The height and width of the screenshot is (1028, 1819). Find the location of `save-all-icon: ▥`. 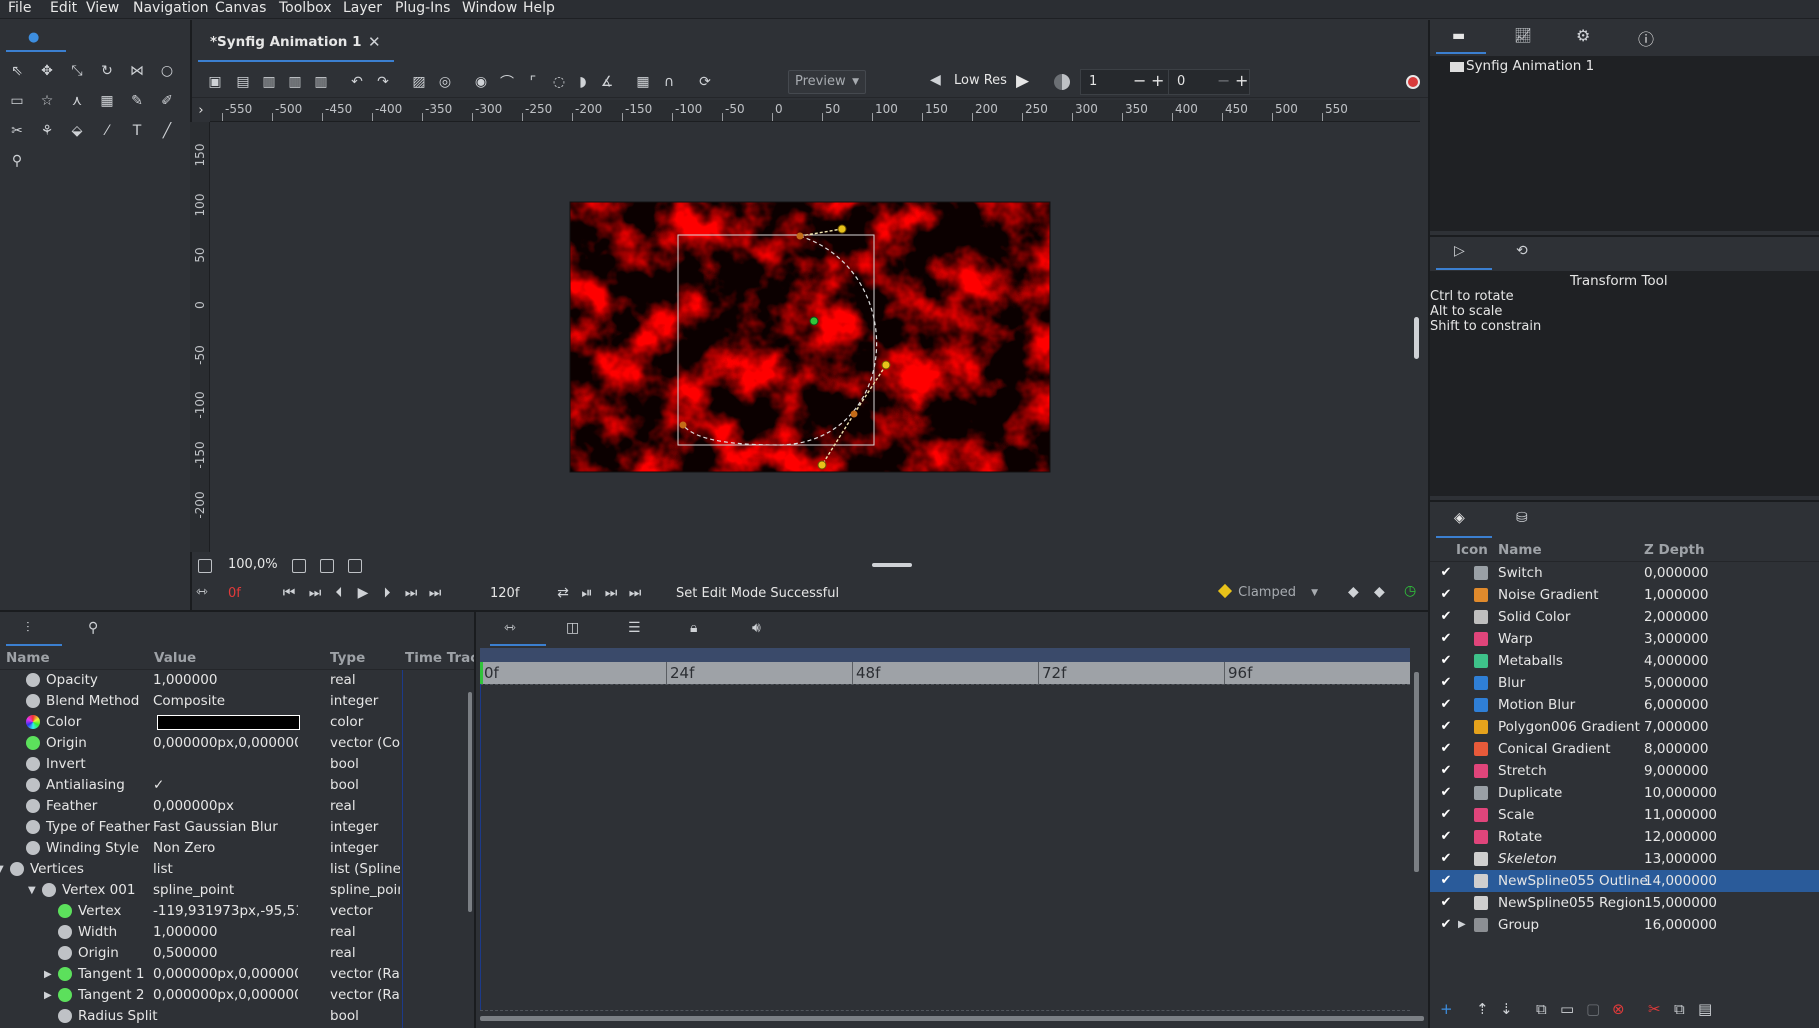

save-all-icon: ▥ is located at coordinates (321, 82).